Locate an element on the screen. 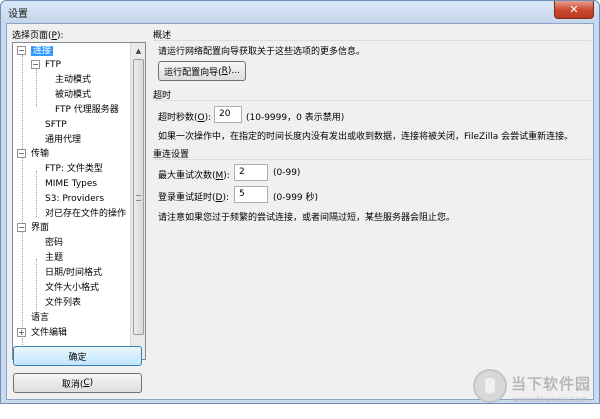 The height and width of the screenshot is (419, 600). tree-item-transfers: − 传输 is located at coordinates (33, 154).